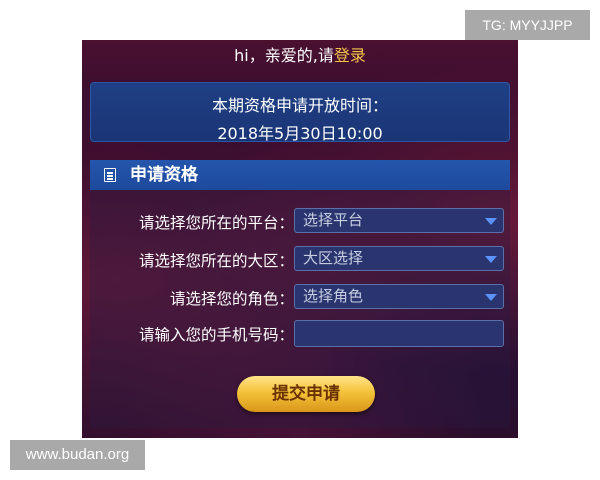  I want to click on open-time-title: 本期资格申请开放时间：, so click(299, 105).